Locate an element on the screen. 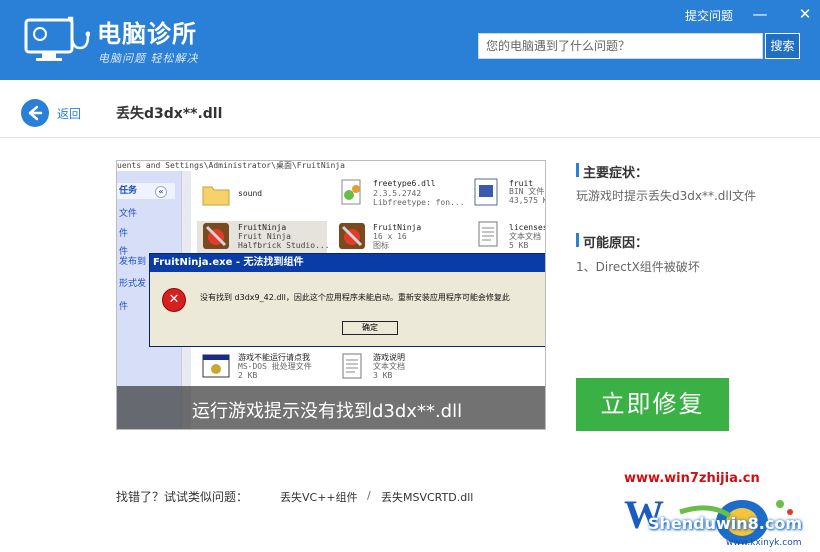  back-button is located at coordinates (35, 113).